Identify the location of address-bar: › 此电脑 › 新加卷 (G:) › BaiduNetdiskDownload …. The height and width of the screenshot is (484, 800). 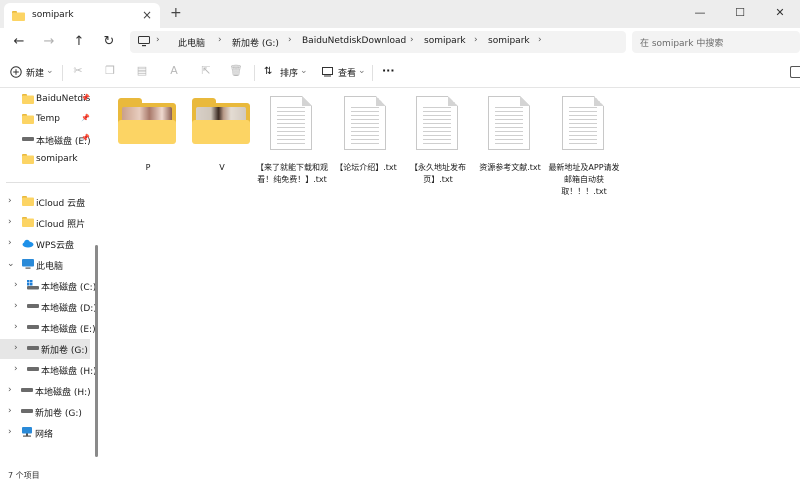
(378, 42).